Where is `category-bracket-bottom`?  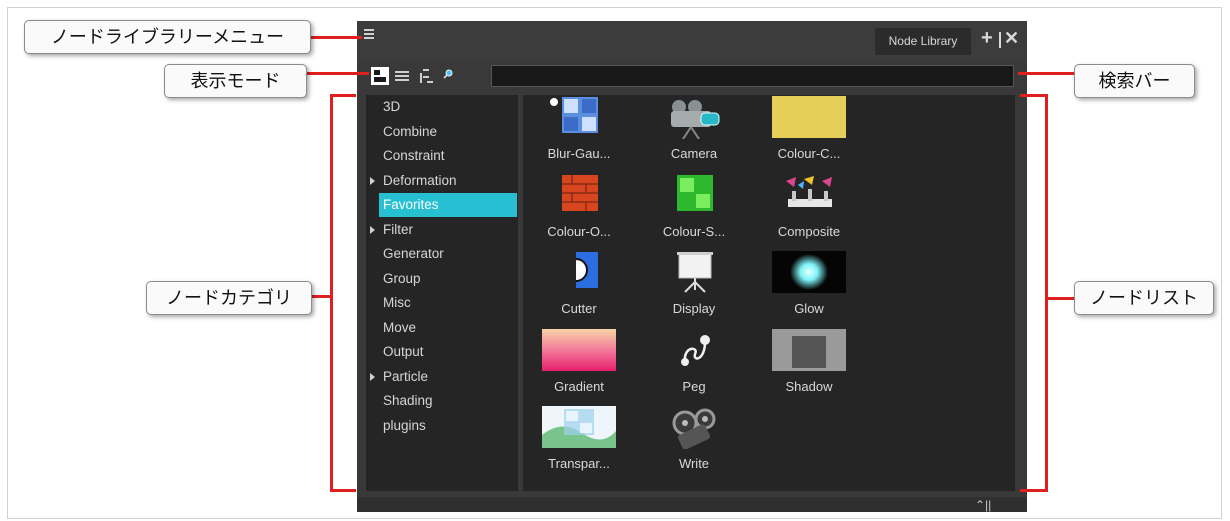 category-bracket-bottom is located at coordinates (343, 490).